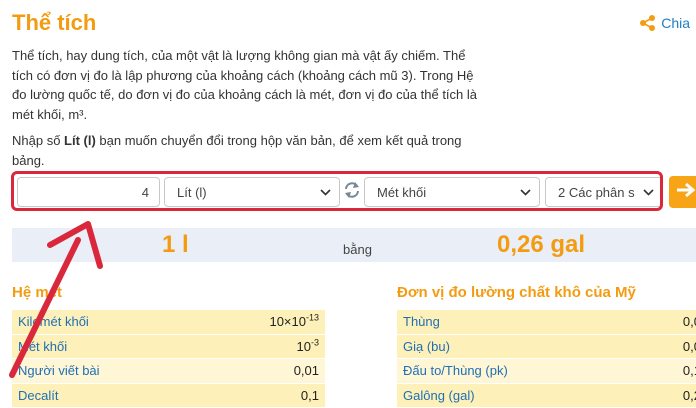 This screenshot has height=408, width=696. What do you see at coordinates (546, 371) in the screenshot?
I see `table-row: Đấu to/Thùng (pk) 0,1` at bounding box center [546, 371].